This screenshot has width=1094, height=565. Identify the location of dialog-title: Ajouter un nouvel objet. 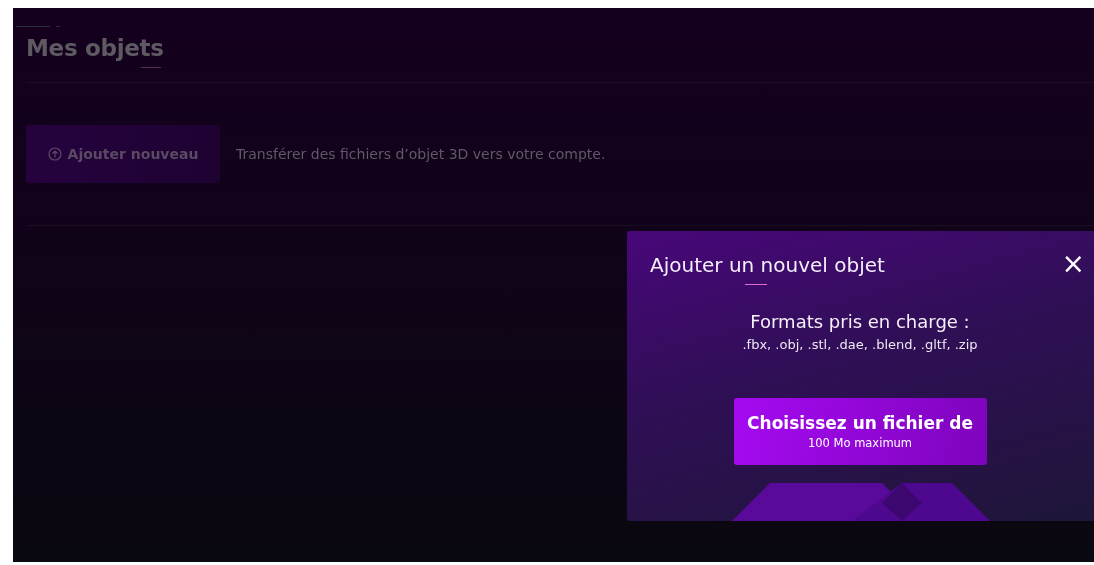
(767, 265).